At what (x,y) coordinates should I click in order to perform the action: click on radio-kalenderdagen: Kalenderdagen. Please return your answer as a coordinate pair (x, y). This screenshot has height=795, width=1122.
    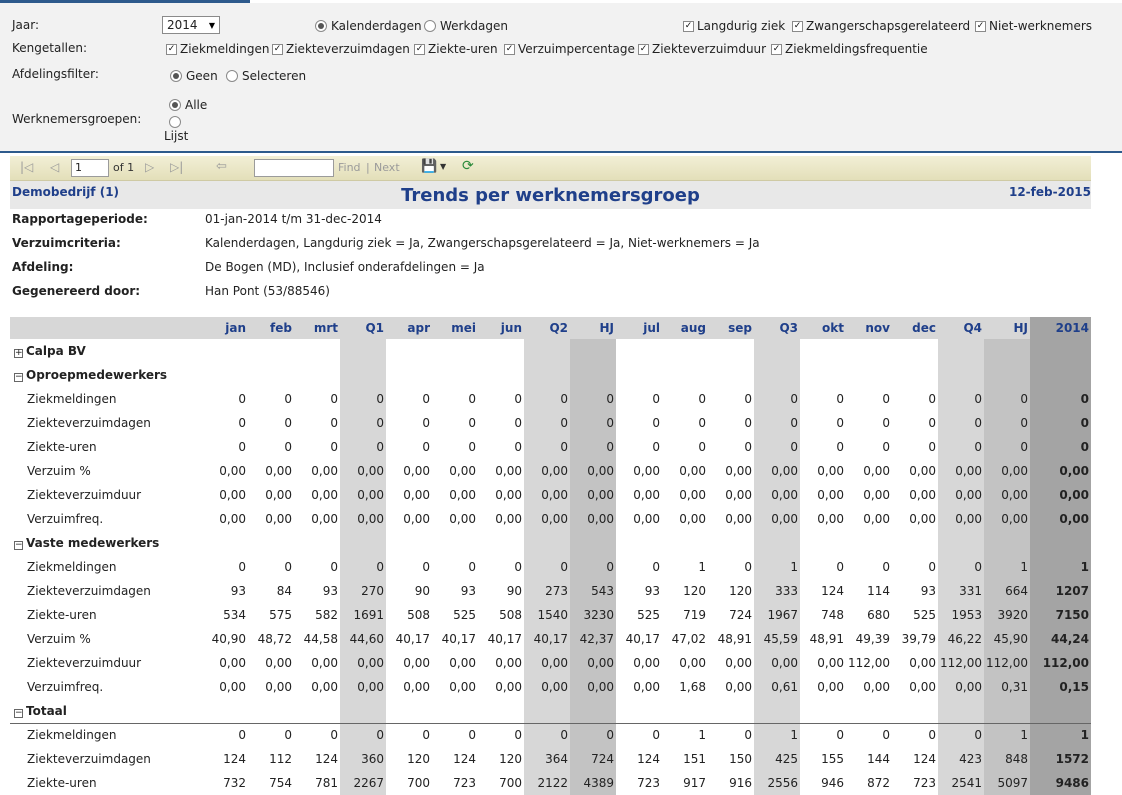
    Looking at the image, I should click on (368, 26).